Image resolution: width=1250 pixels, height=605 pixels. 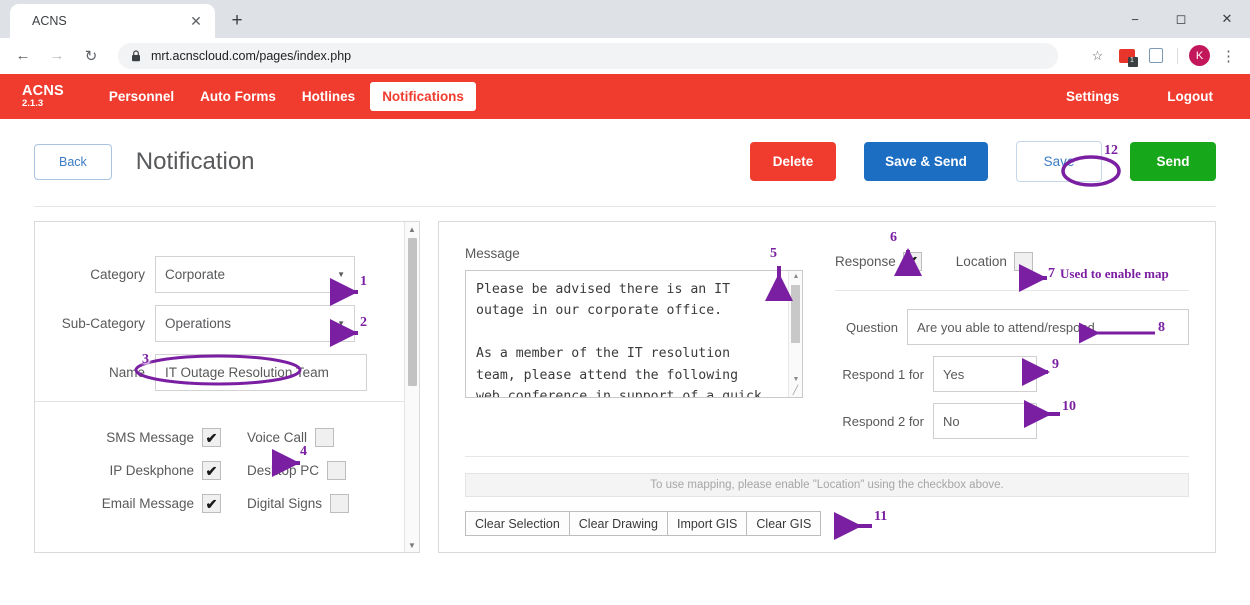 I want to click on send-button: Send, so click(x=1173, y=161).